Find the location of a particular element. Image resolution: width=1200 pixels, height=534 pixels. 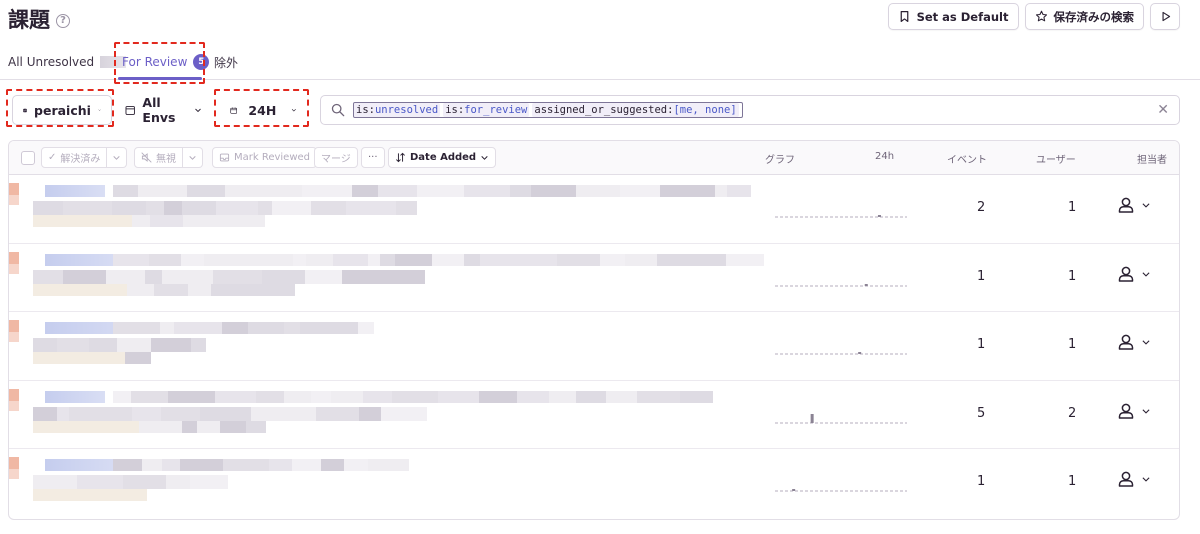

tab-label: For Review is located at coordinates (155, 62).